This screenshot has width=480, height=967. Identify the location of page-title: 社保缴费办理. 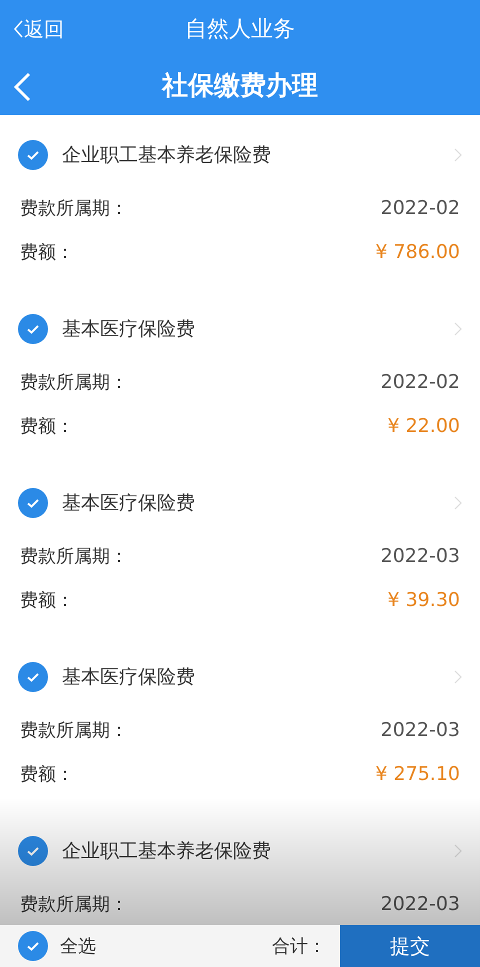
(240, 86).